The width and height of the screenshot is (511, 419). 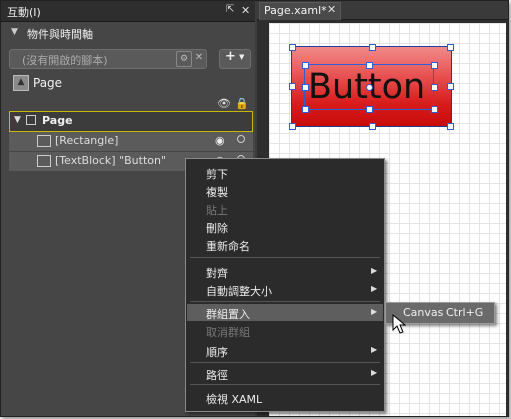 I want to click on add-script-button: + ▼, so click(x=235, y=59).